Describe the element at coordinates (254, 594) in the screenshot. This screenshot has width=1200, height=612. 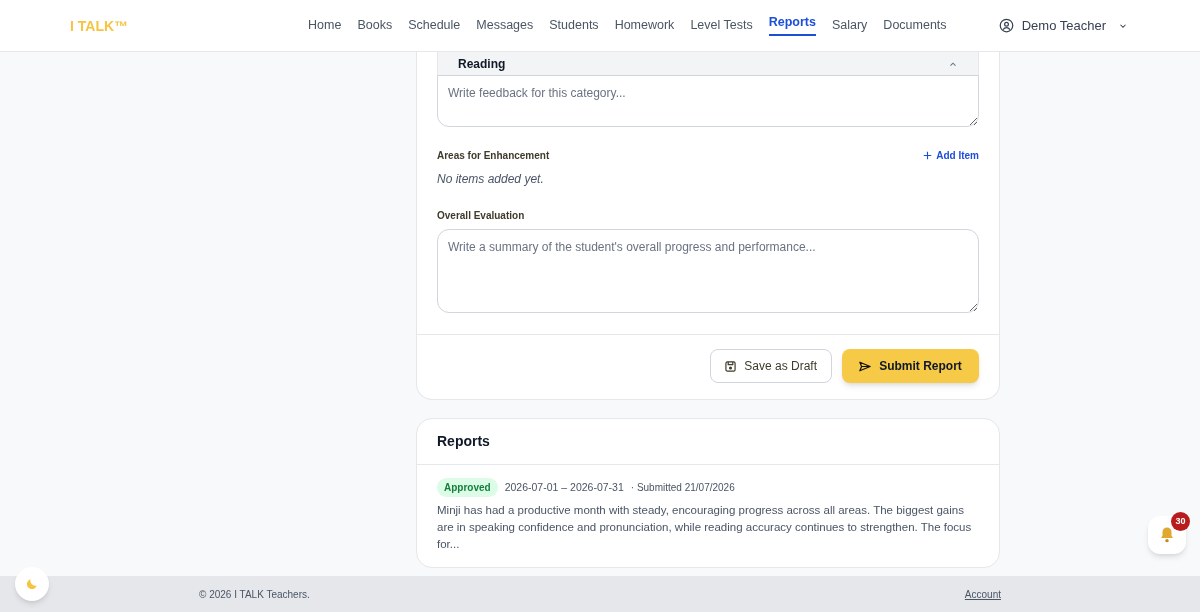
I see `copyright-text: © 2026 I TALK Teachers.` at that location.